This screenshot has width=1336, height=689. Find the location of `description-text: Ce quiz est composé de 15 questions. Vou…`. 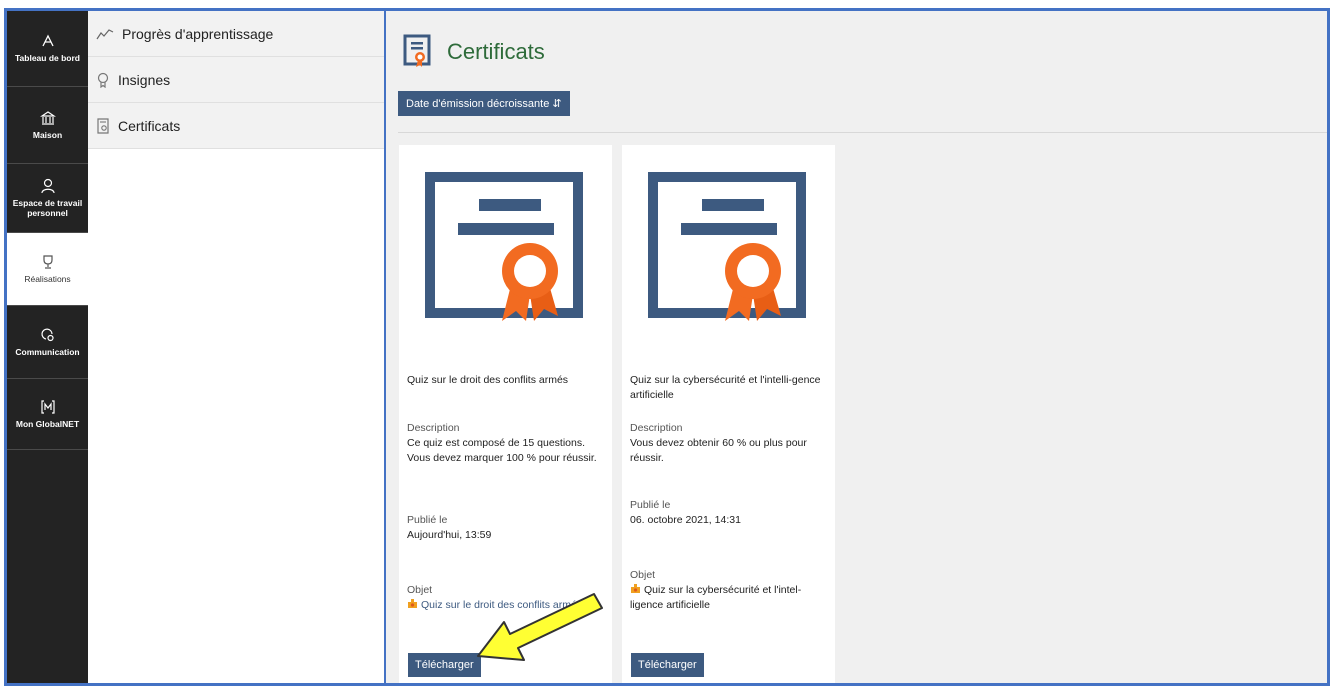

description-text: Ce quiz est composé de 15 questions. Vou… is located at coordinates (502, 450).